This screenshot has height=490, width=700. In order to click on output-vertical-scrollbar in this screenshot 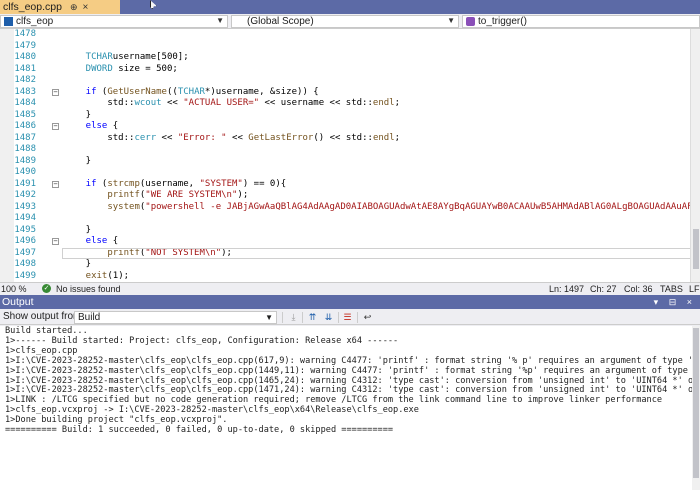, I will do `click(696, 408)`.